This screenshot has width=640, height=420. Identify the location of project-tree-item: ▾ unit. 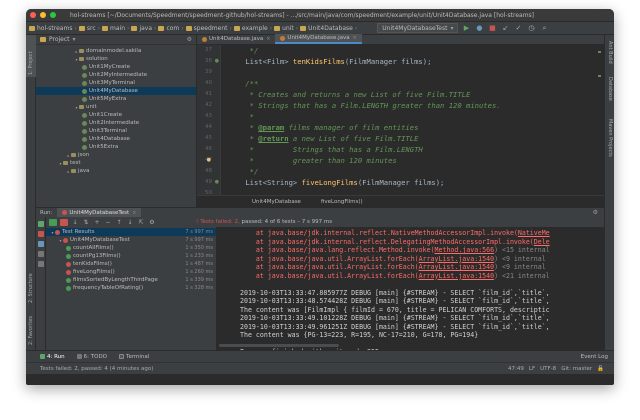
(116, 107).